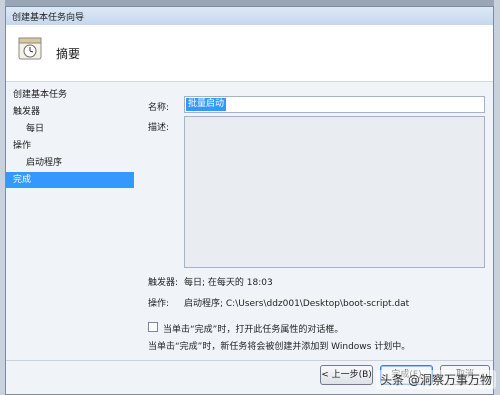 Image resolution: width=500 pixels, height=395 pixels. What do you see at coordinates (163, 283) in the screenshot?
I see `trigger-label: 触发器:` at bounding box center [163, 283].